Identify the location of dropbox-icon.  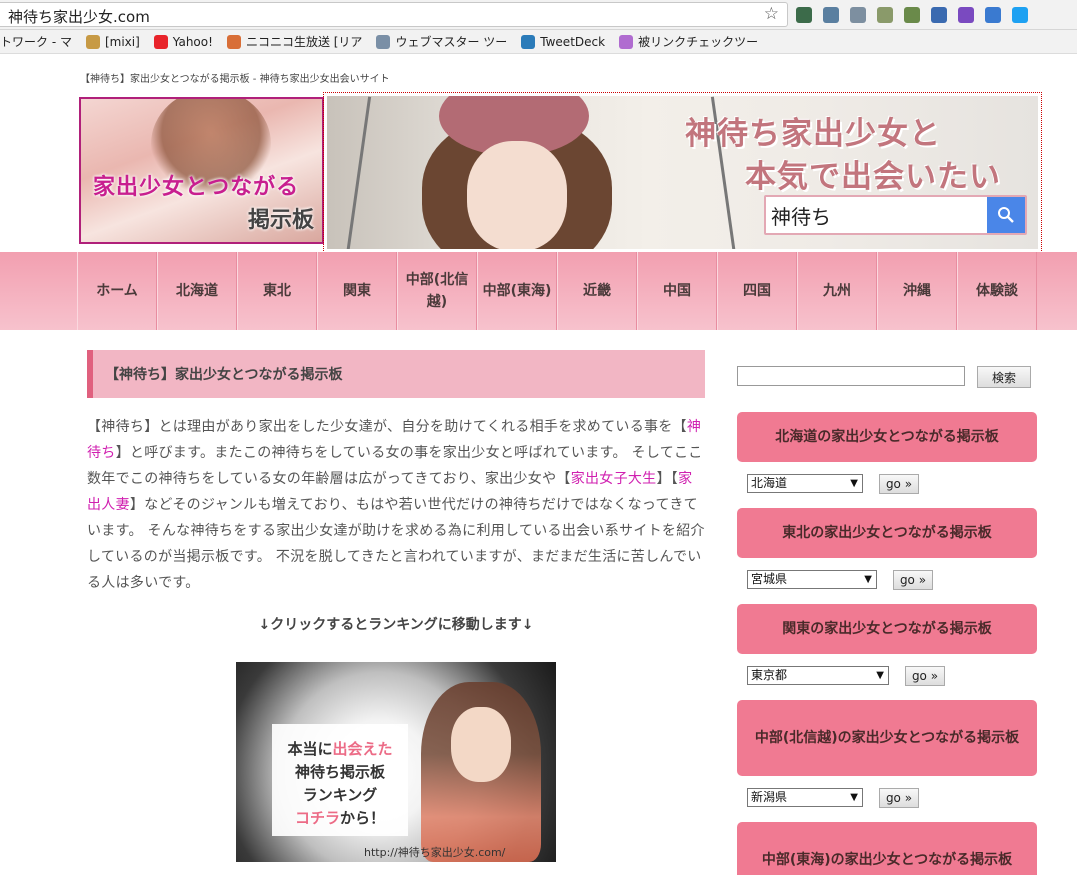
(858, 15).